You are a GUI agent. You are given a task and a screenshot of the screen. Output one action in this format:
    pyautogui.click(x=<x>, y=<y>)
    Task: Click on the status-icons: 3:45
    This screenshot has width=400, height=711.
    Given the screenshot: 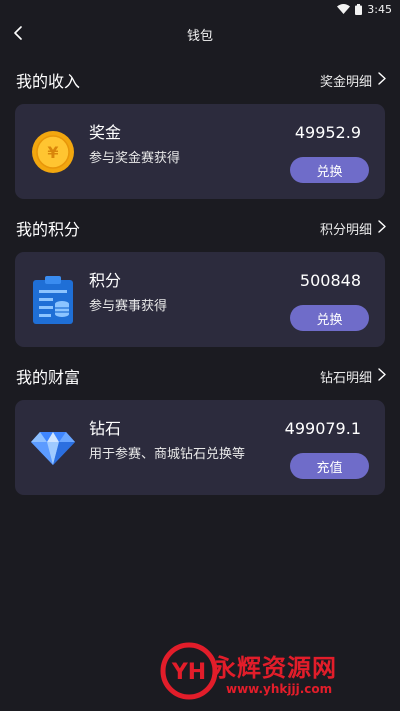 What is the action you would take?
    pyautogui.click(x=364, y=9)
    